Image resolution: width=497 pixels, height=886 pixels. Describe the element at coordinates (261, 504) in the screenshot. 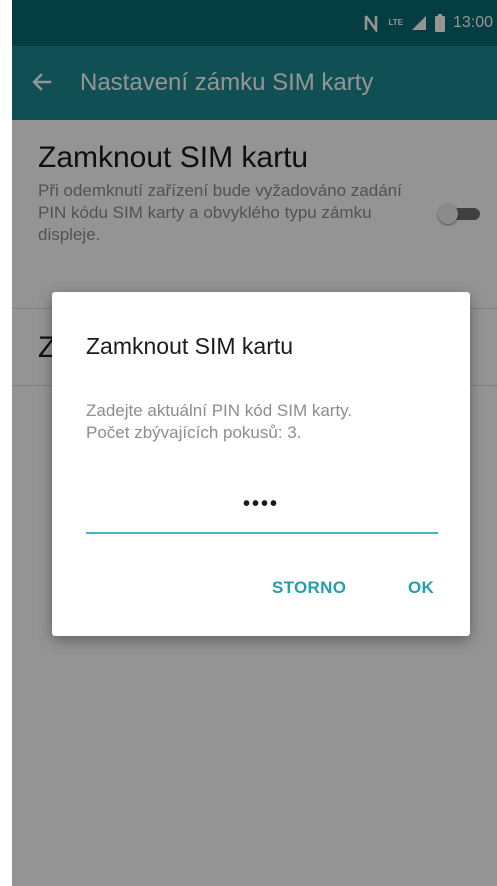

I see `pin-input` at that location.